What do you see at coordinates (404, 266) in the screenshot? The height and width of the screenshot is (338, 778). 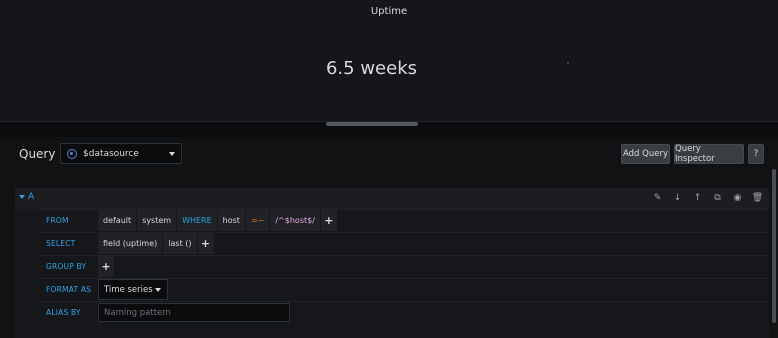 I see `group-by-row: GROUP BY +` at bounding box center [404, 266].